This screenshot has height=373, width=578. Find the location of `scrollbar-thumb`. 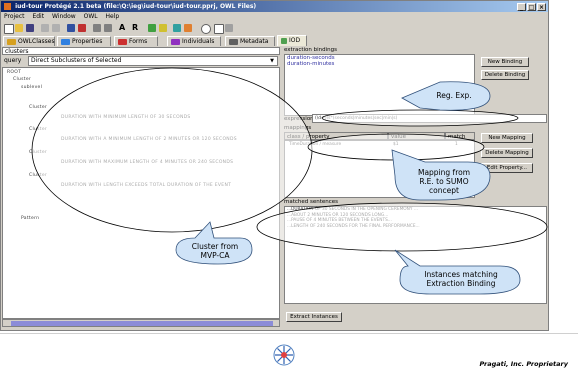

scrollbar-thumb is located at coordinates (142, 323).